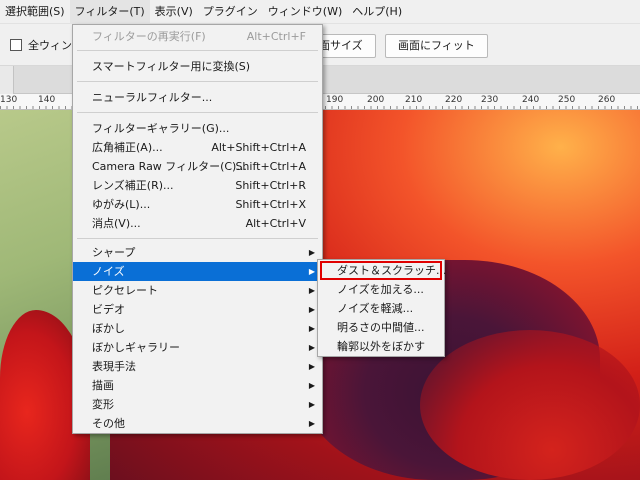 The height and width of the screenshot is (480, 640). I want to click on menu-item-sharpen: シャープ ▶, so click(197, 252).